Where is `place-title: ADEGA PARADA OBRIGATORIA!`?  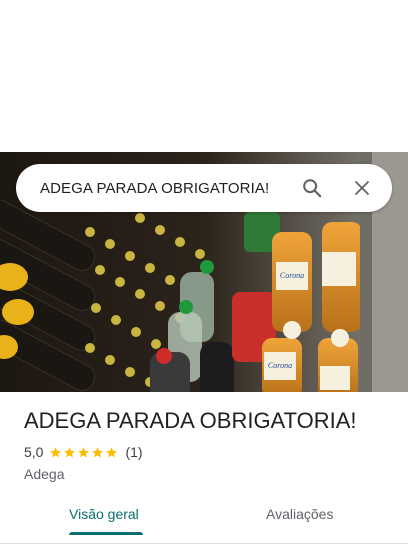 place-title: ADEGA PARADA OBRIGATORIA! is located at coordinates (190, 420).